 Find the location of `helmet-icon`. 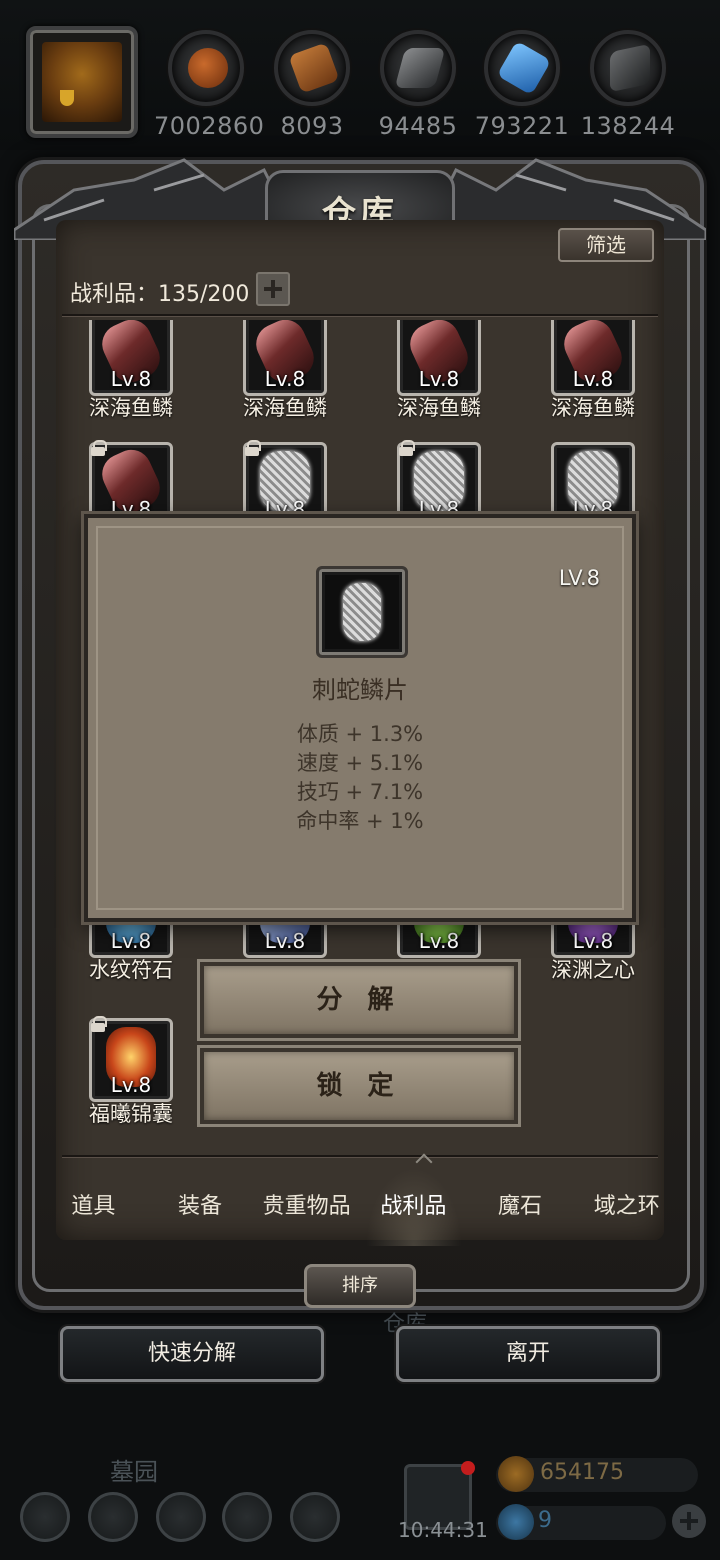

helmet-icon is located at coordinates (82, 82).